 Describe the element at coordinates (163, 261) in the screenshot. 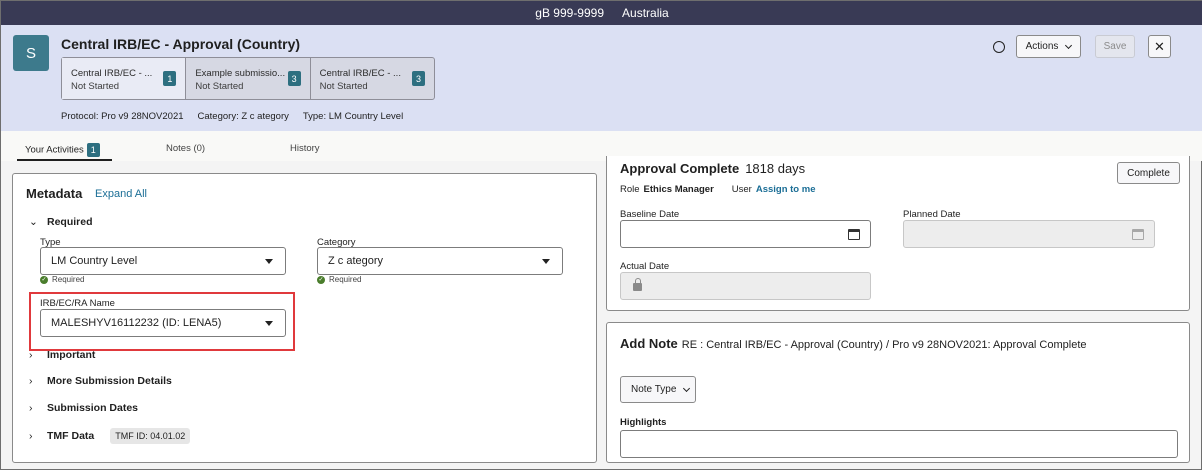

I see `type-select: LM Country Level` at that location.